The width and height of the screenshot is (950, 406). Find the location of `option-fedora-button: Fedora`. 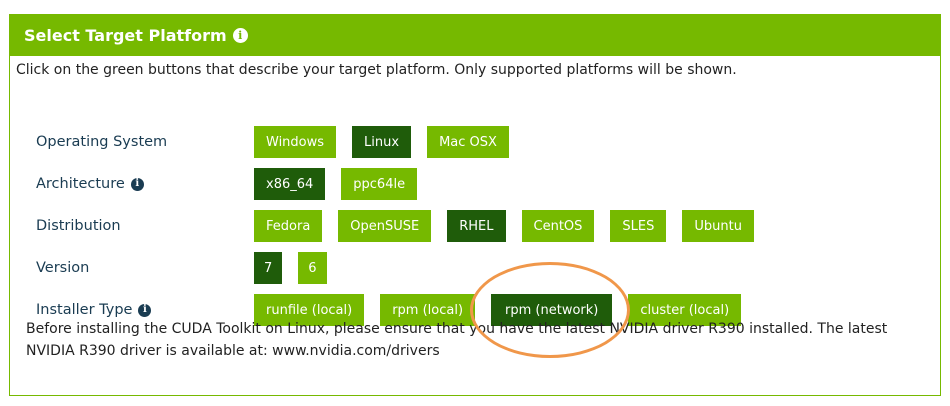

option-fedora-button: Fedora is located at coordinates (288, 226).